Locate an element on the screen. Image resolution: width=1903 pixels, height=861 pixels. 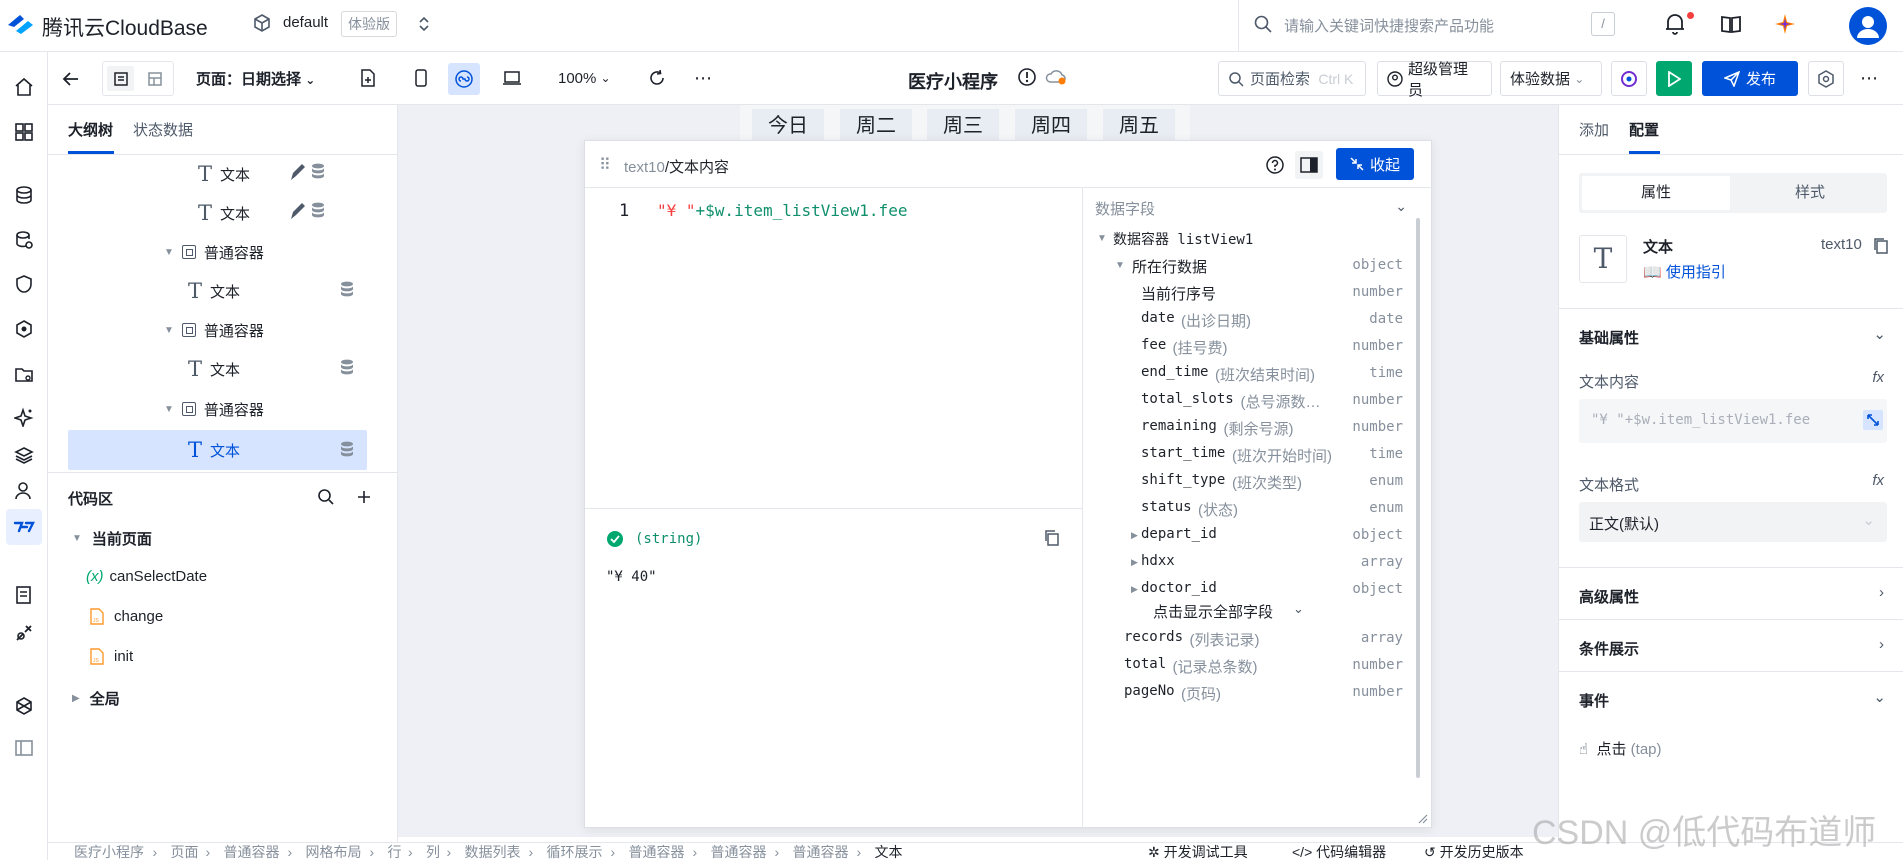
back-arrow-icon is located at coordinates (71, 79).